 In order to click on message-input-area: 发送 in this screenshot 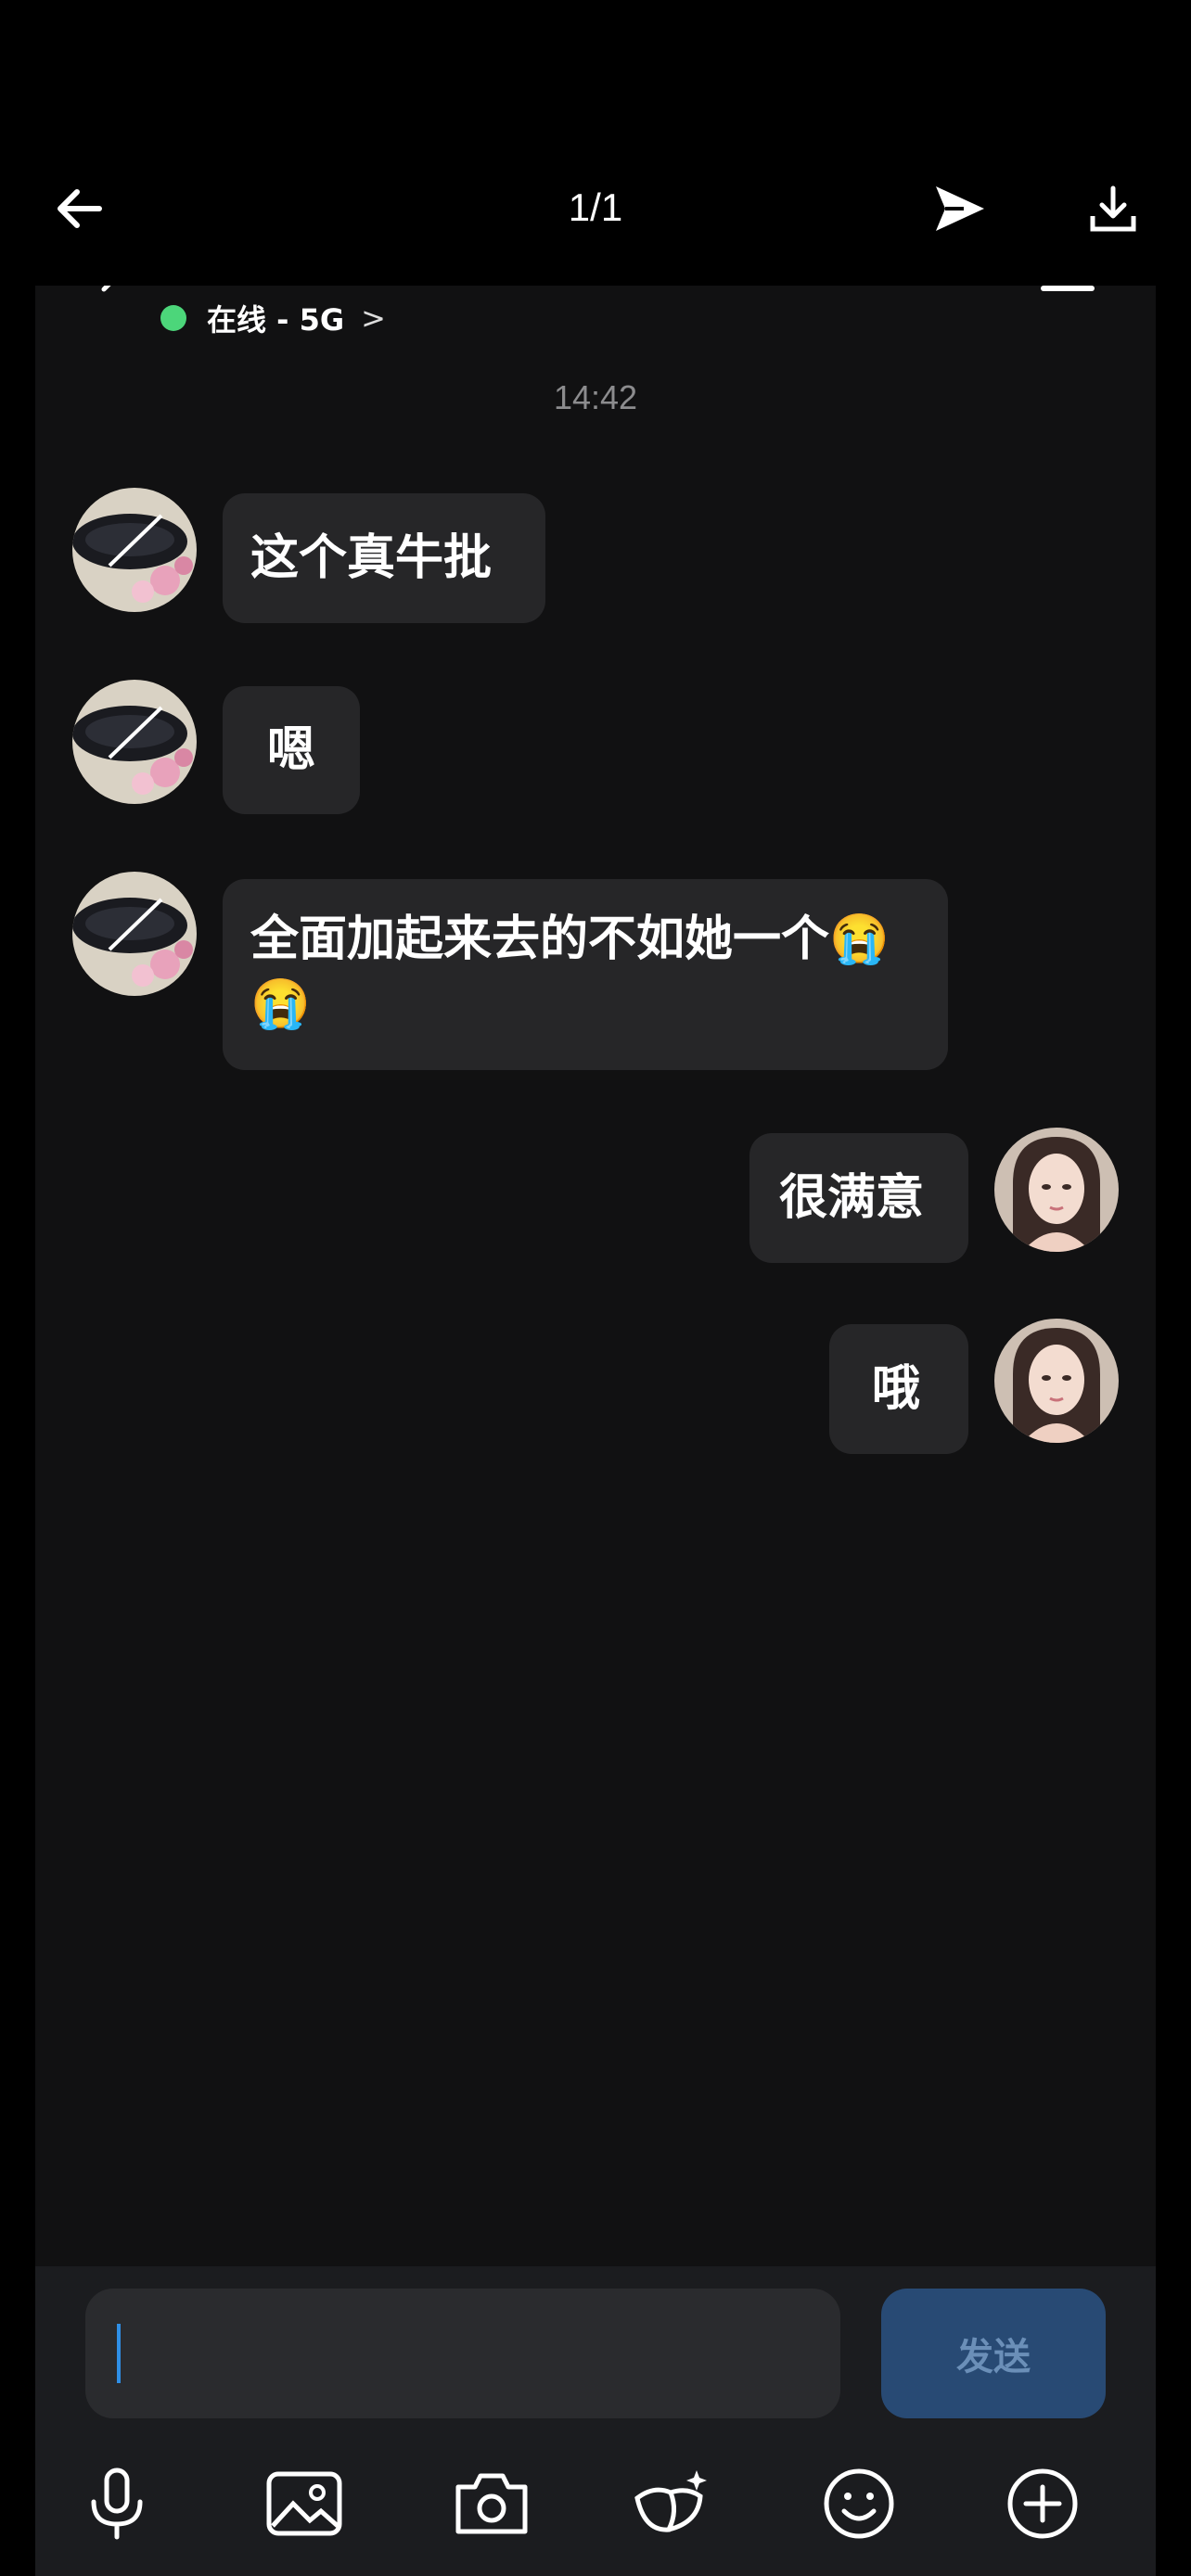, I will do `click(595, 2421)`.